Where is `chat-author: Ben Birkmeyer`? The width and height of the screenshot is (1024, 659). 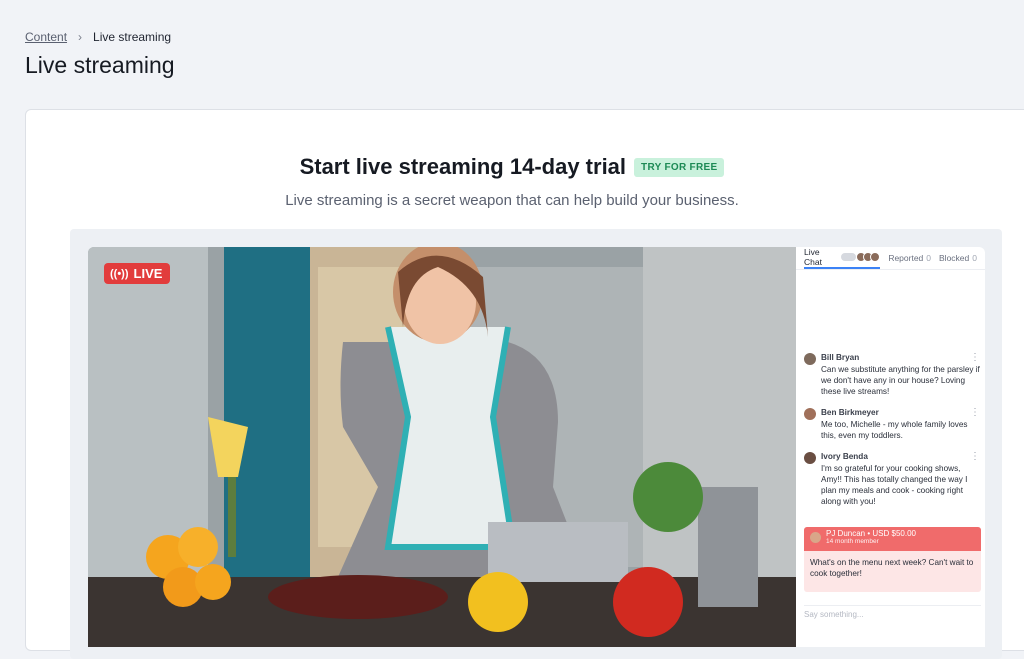 chat-author: Ben Birkmeyer is located at coordinates (850, 412).